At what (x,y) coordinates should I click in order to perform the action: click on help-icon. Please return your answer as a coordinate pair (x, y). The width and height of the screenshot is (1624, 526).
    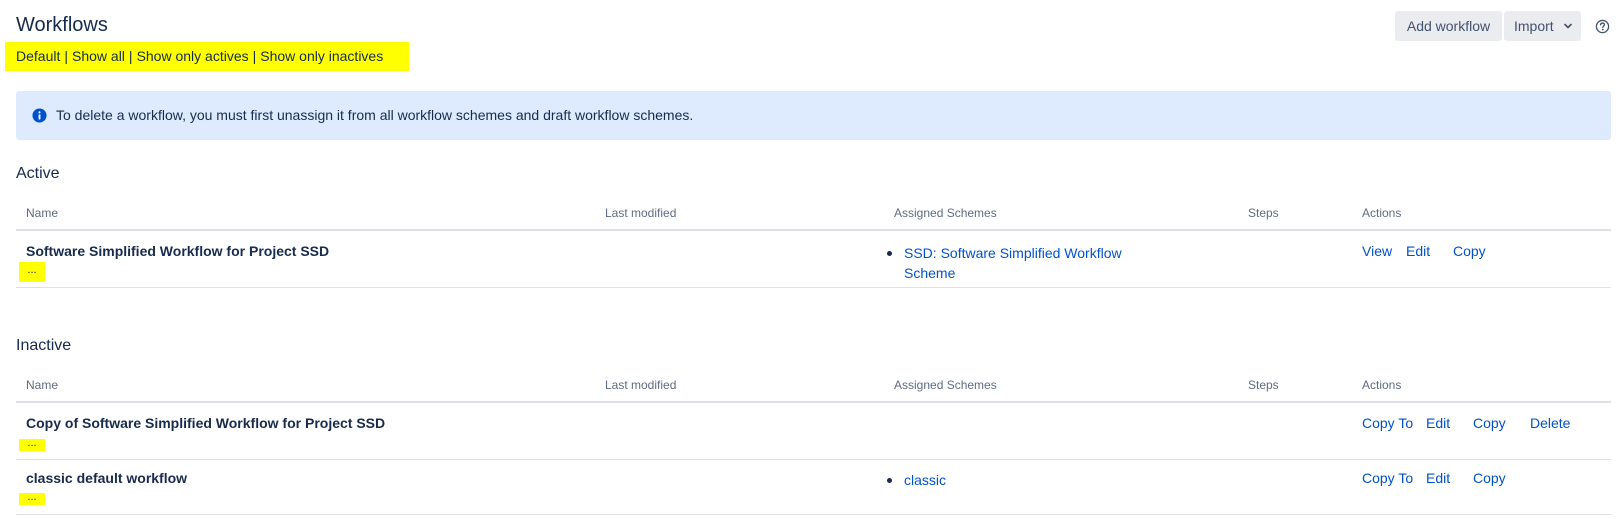
    Looking at the image, I should click on (1602, 26).